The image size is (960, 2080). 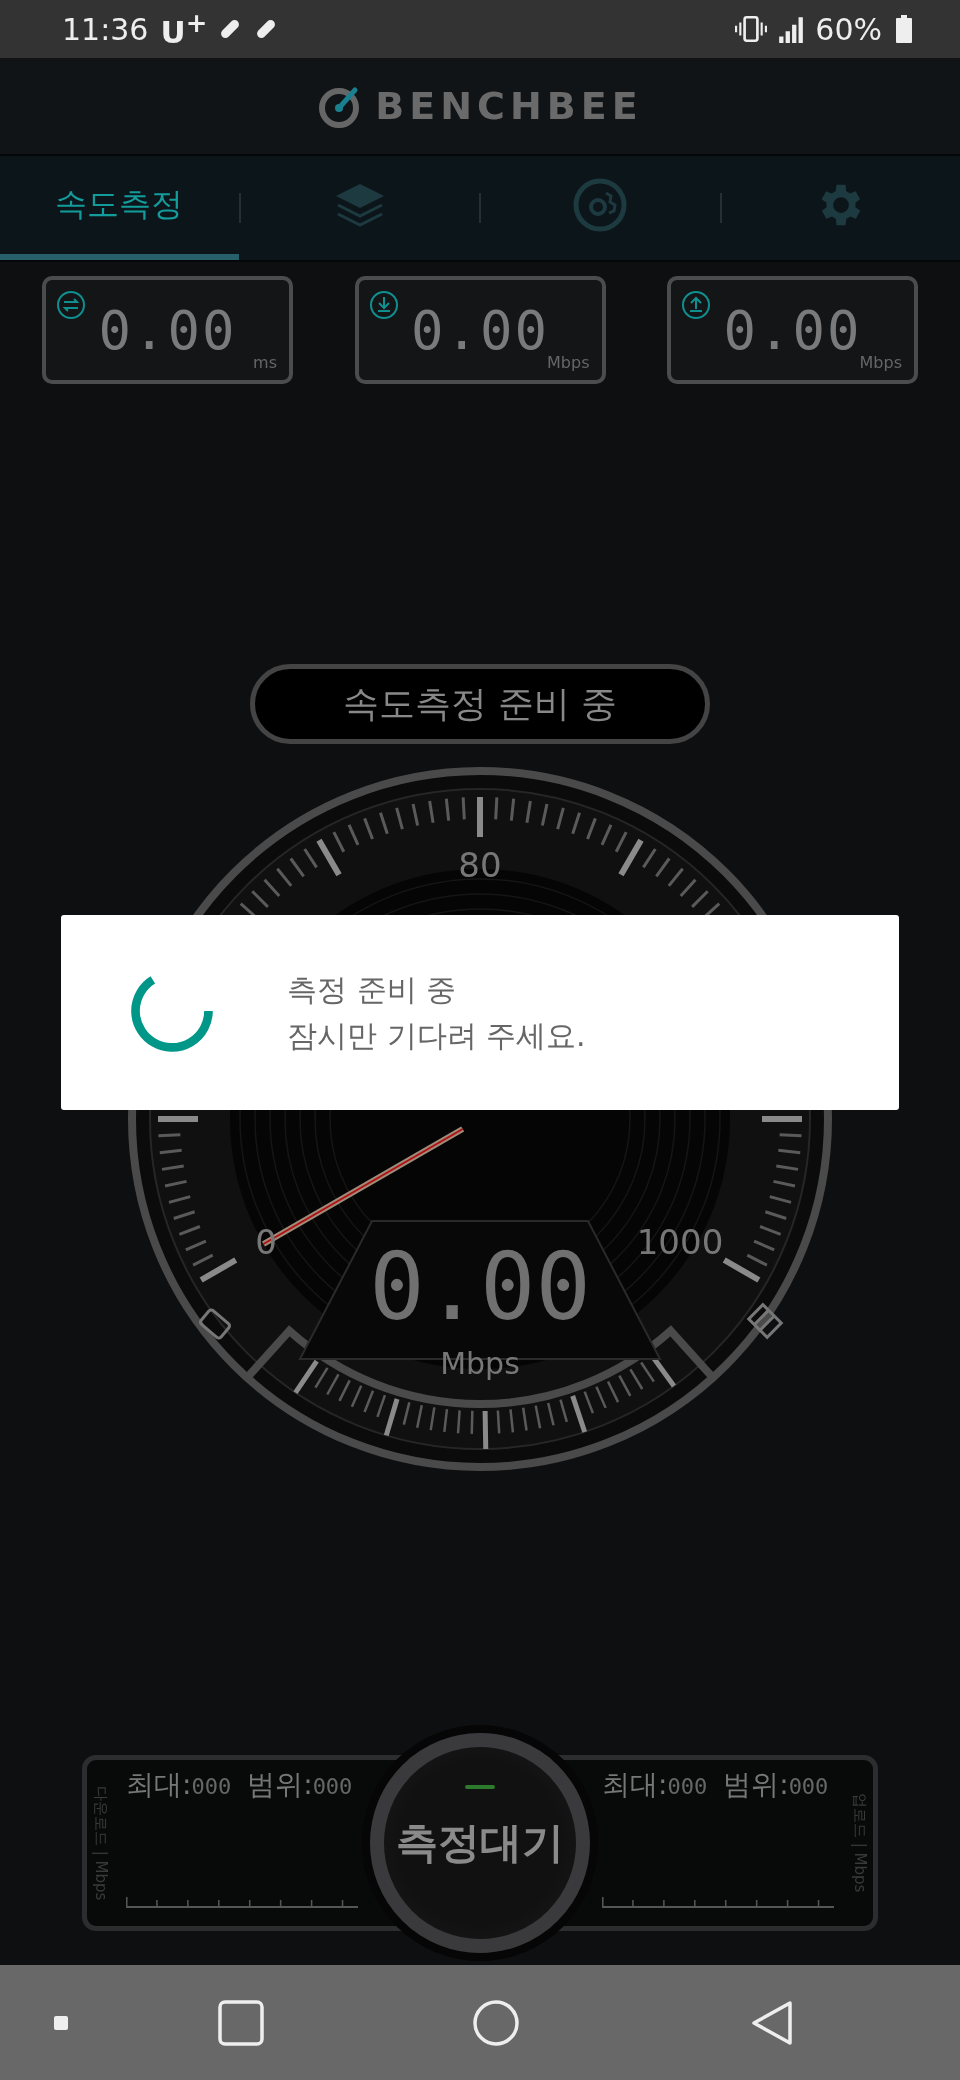 What do you see at coordinates (480, 1363) in the screenshot?
I see `speed-unit: Mbps` at bounding box center [480, 1363].